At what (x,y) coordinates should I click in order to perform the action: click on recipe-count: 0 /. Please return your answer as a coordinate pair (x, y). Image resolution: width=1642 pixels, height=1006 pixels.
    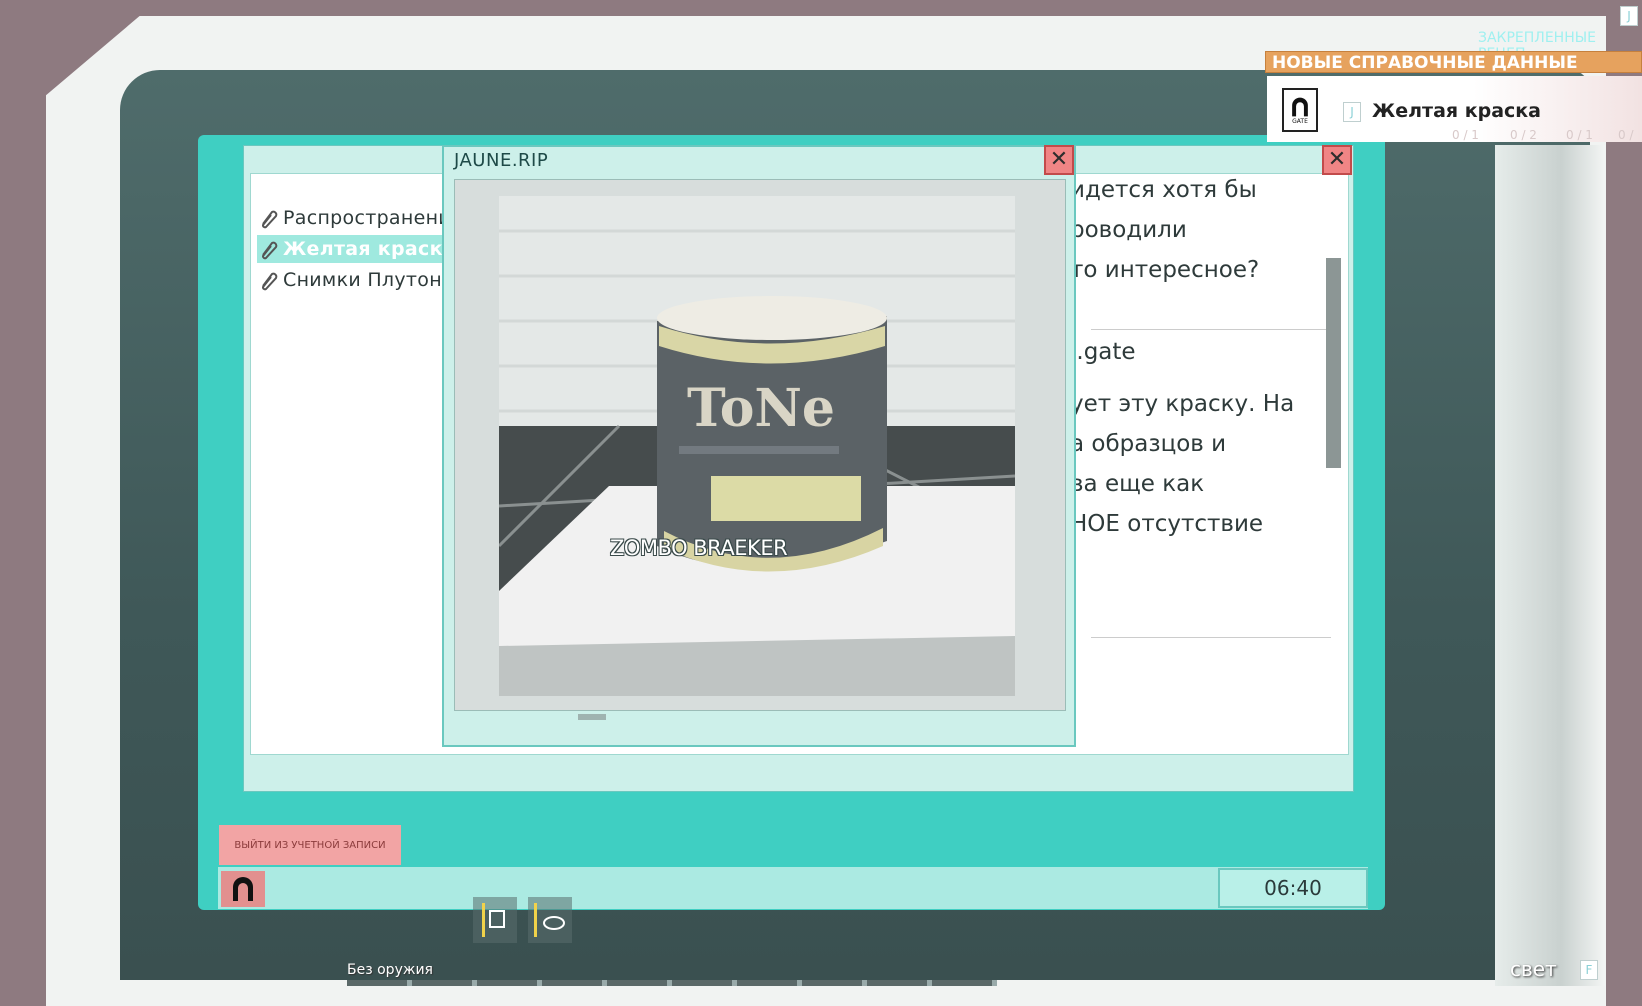
    Looking at the image, I should click on (1626, 135).